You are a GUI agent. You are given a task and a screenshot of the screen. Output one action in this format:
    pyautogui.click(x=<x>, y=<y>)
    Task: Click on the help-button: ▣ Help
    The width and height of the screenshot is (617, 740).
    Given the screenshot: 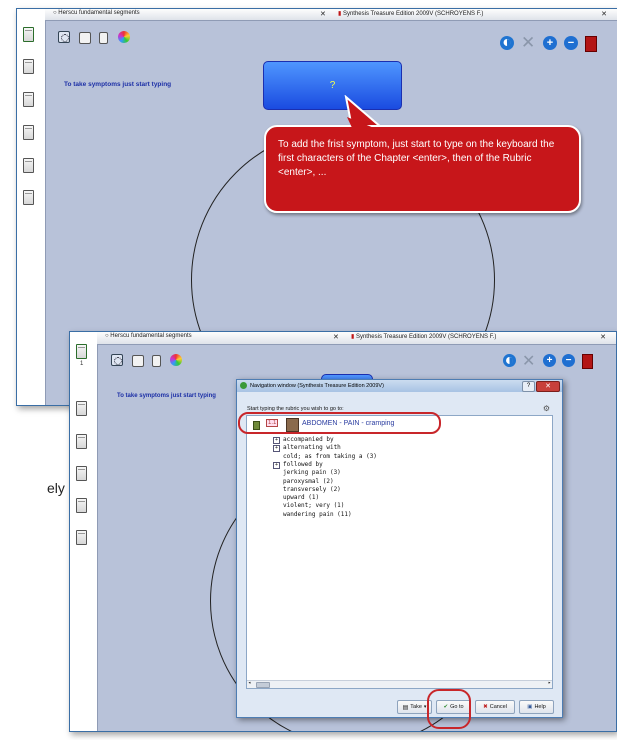 What is the action you would take?
    pyautogui.click(x=536, y=707)
    